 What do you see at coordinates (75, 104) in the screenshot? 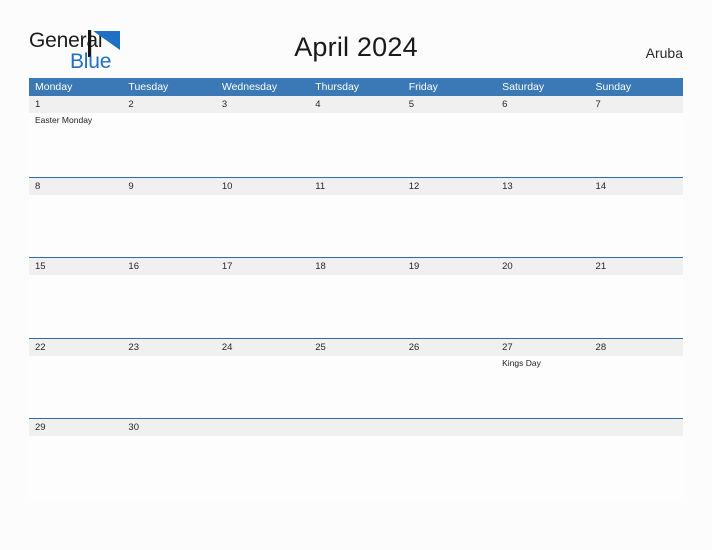
I see `date-number: 1` at bounding box center [75, 104].